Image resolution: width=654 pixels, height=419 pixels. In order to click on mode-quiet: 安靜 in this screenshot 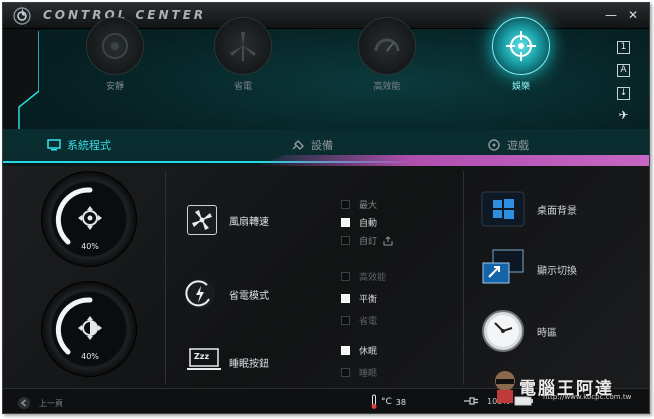, I will do `click(115, 54)`.